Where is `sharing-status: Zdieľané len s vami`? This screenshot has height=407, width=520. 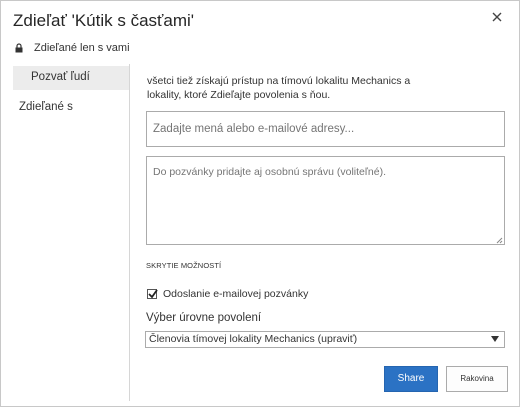
sharing-status: Zdieľané len s vami is located at coordinates (72, 48).